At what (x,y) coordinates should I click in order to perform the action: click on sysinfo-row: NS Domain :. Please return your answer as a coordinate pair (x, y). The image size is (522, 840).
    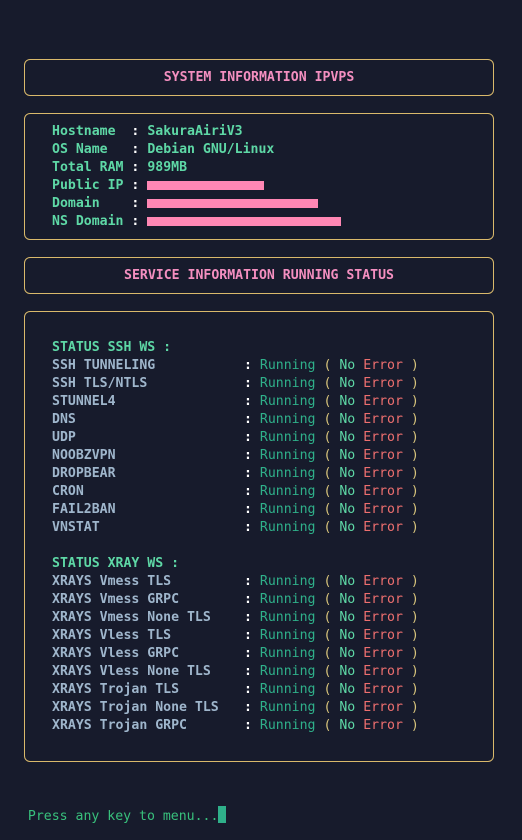
    Looking at the image, I should click on (197, 222).